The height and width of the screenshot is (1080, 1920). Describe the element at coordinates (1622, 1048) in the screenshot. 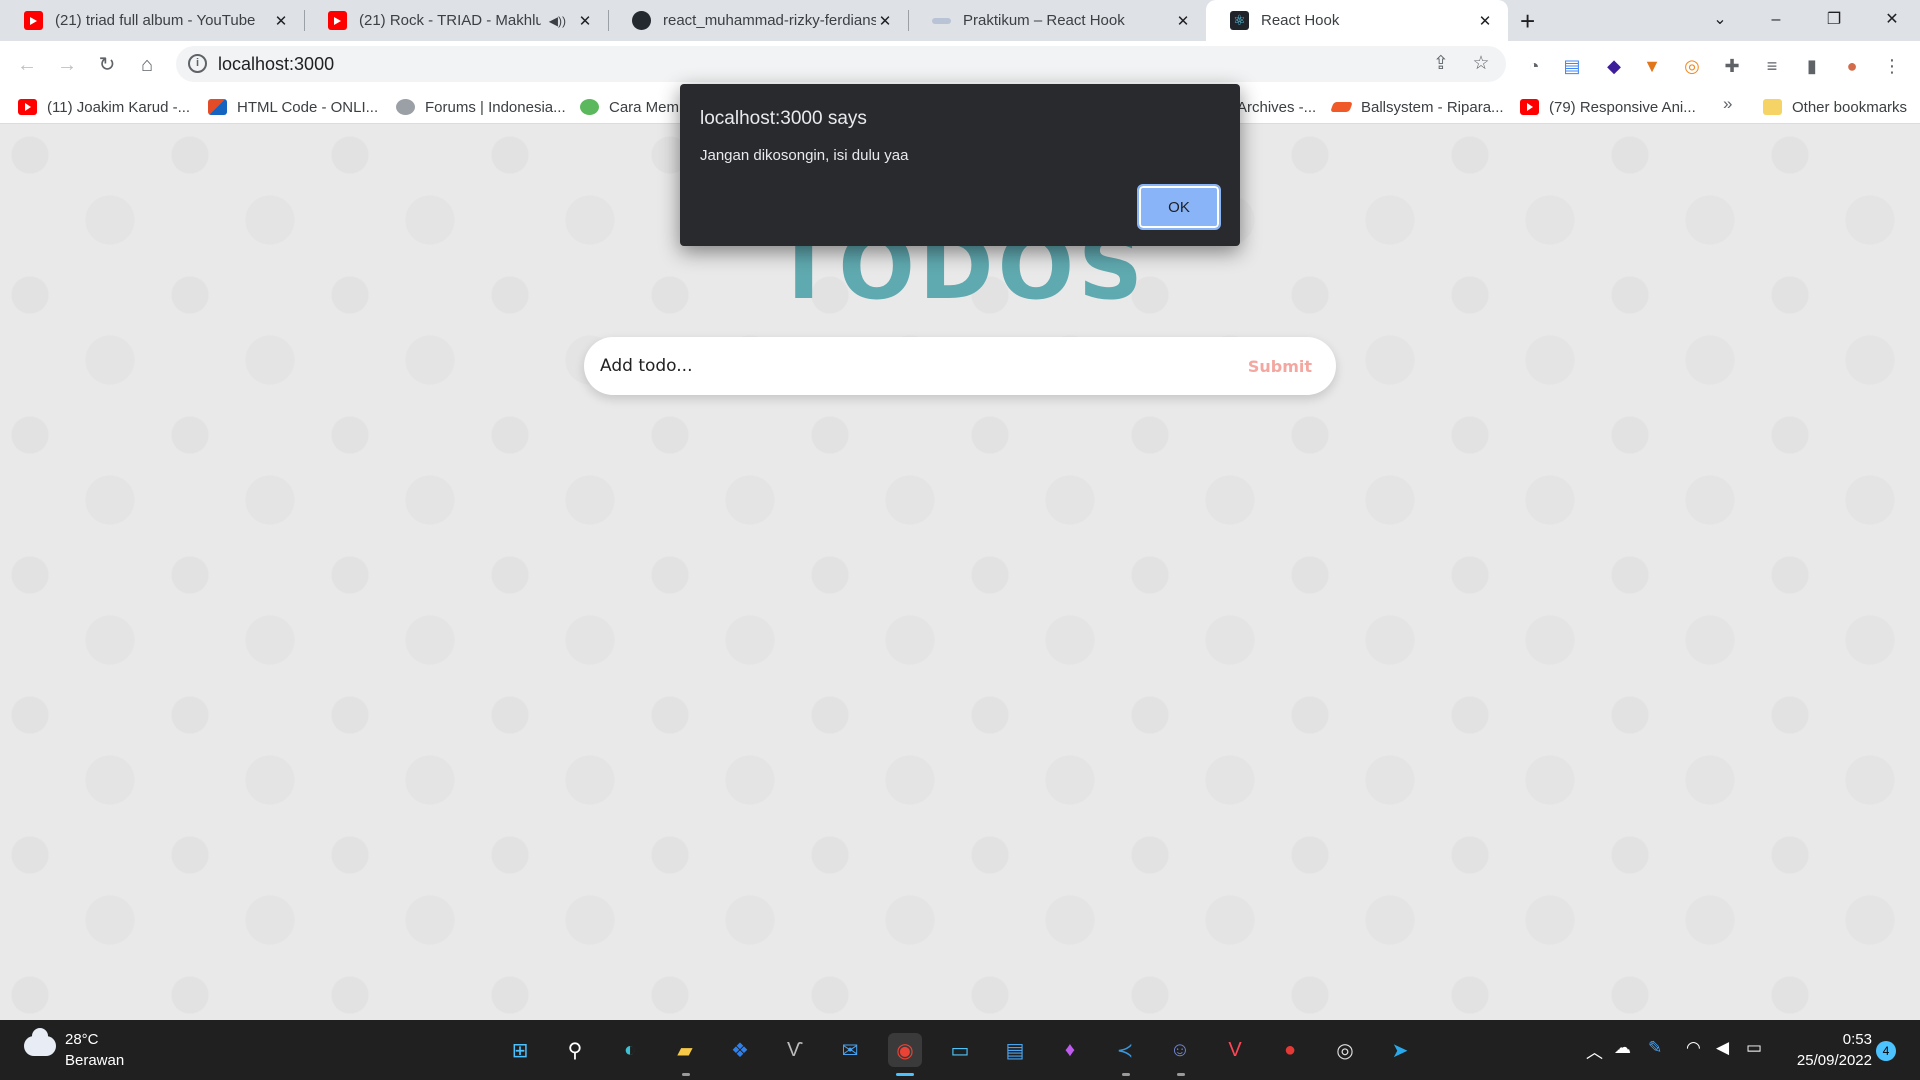

I see `onedrive-cloud-icon: ☁` at that location.